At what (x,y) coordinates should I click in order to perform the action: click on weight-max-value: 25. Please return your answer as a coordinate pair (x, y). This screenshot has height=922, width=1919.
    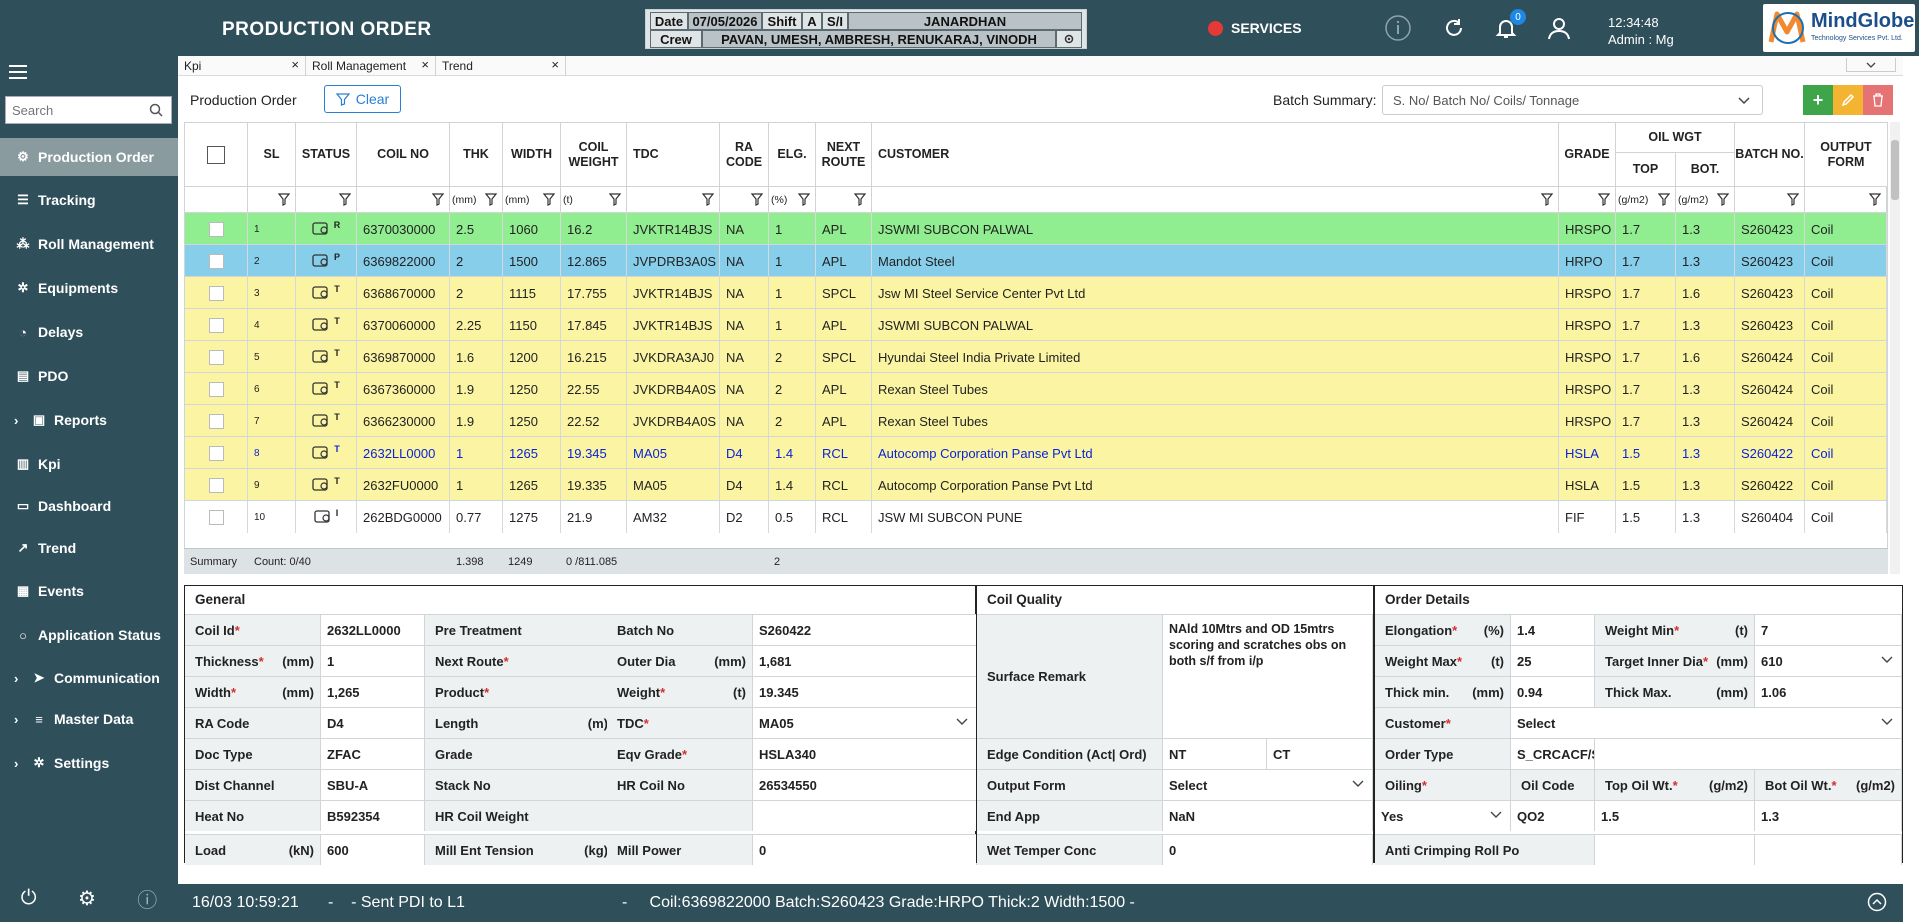
    Looking at the image, I should click on (1553, 660).